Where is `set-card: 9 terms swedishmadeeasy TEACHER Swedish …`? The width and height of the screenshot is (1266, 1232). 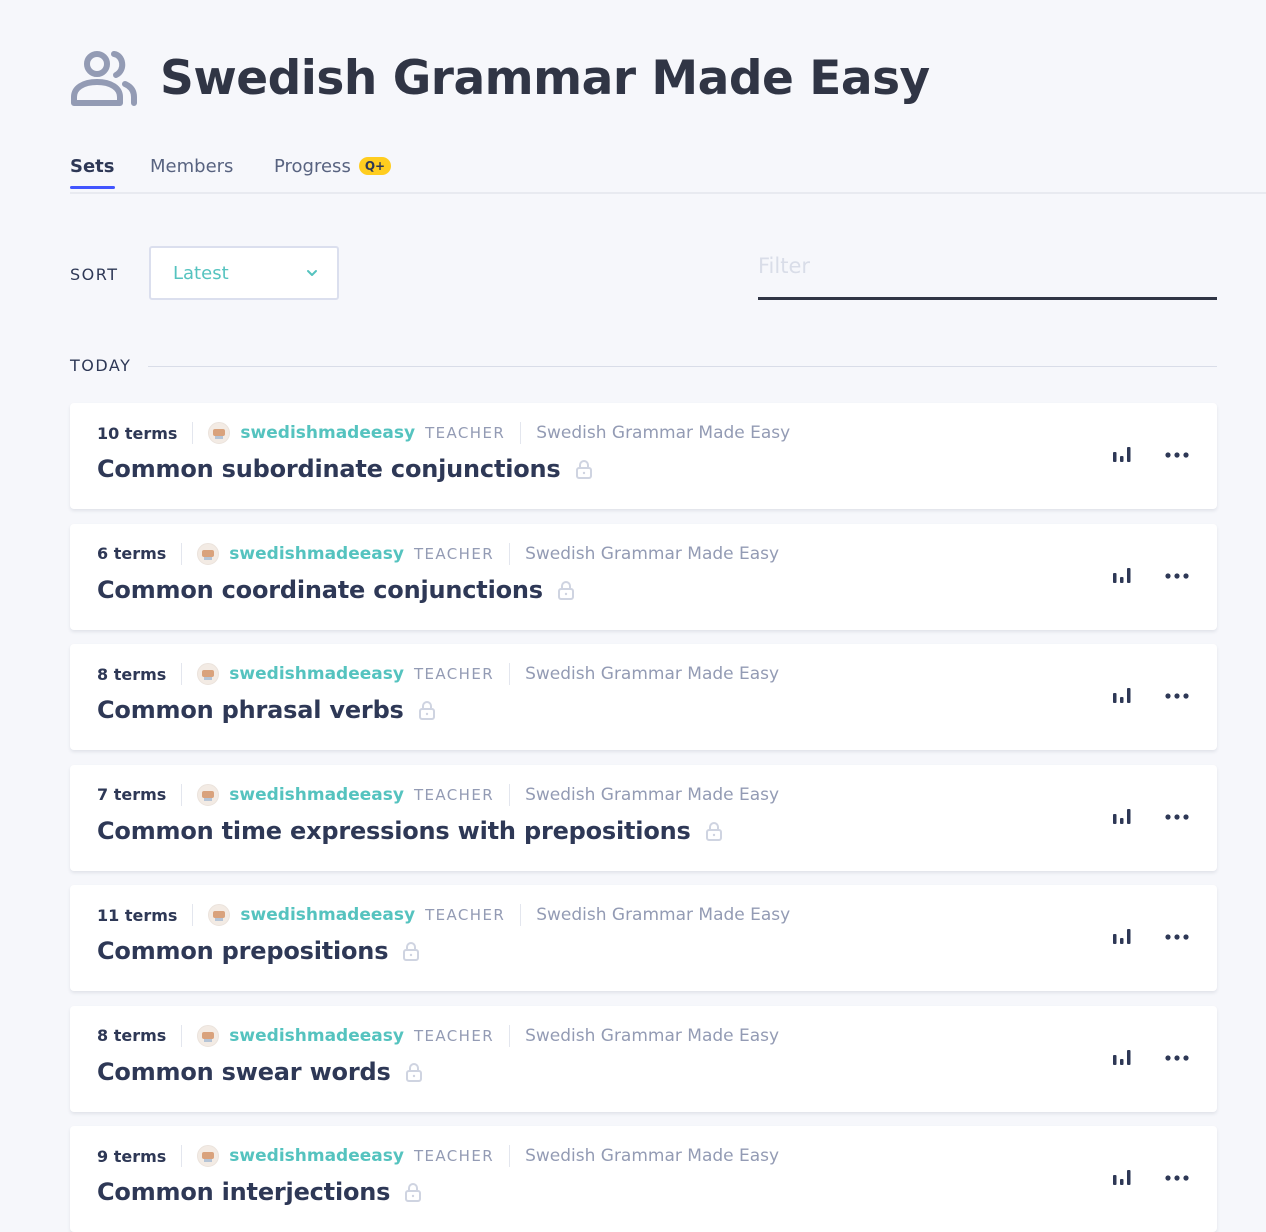 set-card: 9 terms swedishmadeeasy TEACHER Swedish … is located at coordinates (643, 1179).